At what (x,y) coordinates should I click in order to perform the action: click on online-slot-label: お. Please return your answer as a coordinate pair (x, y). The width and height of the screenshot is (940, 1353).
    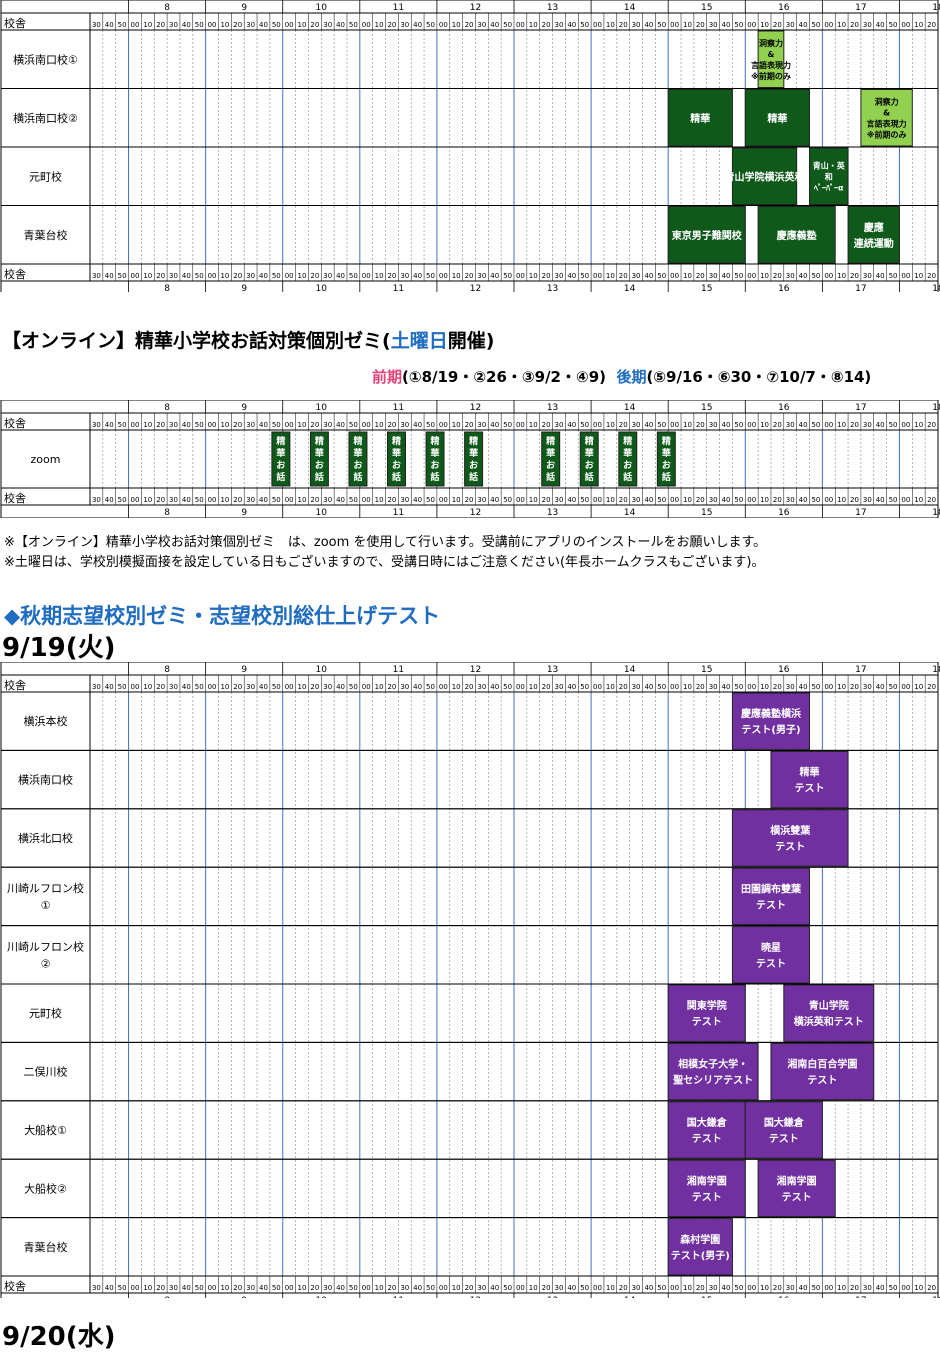
    Looking at the image, I should click on (550, 465).